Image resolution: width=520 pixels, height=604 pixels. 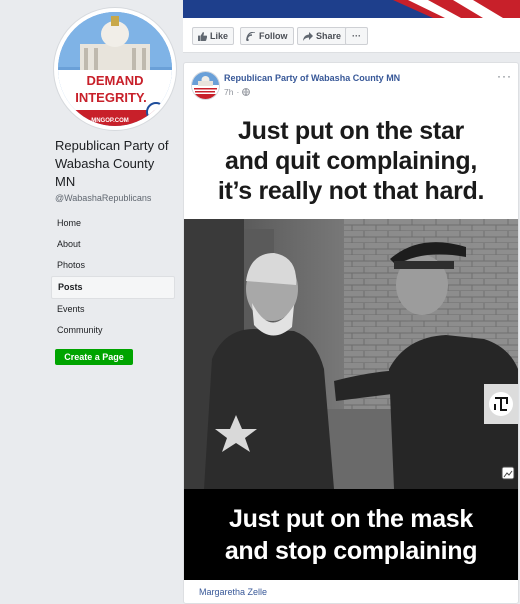 What do you see at coordinates (308, 36) in the screenshot?
I see `share-icon` at bounding box center [308, 36].